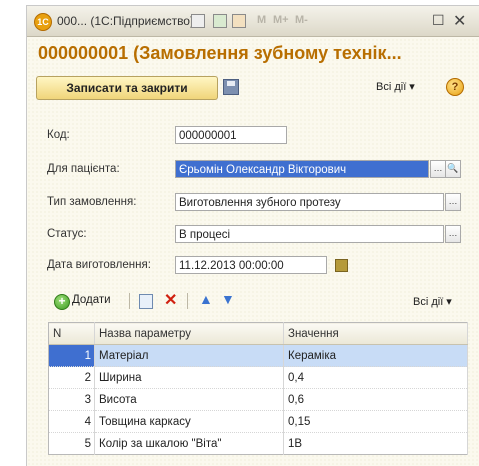 The image size is (479, 466). What do you see at coordinates (375, 443) in the screenshot?
I see `parameter-value-cell: 1В` at bounding box center [375, 443].